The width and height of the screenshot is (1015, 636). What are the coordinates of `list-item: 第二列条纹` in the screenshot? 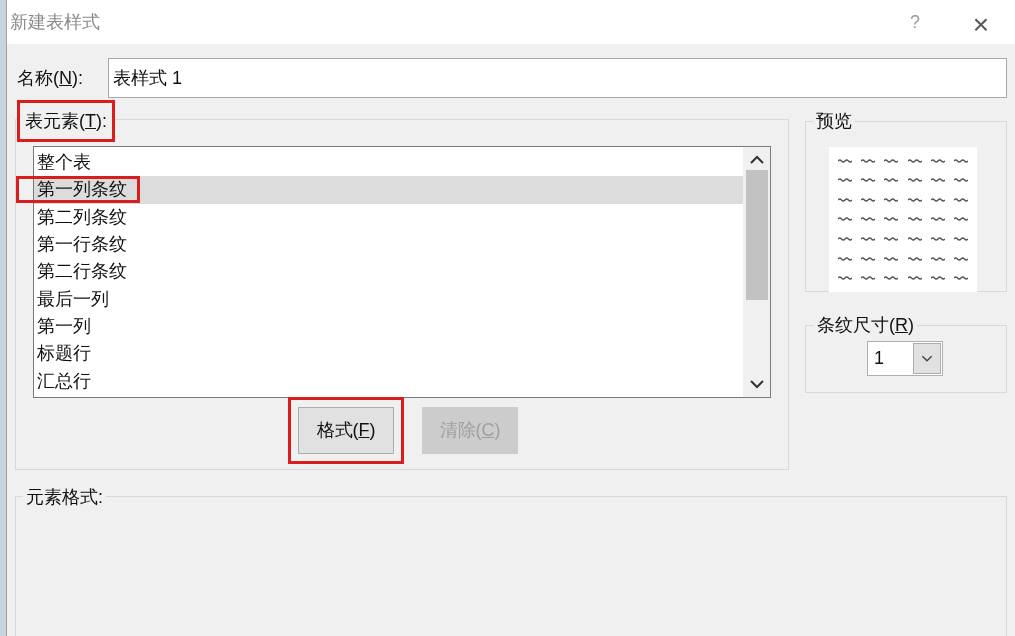 It's located at (388, 217).